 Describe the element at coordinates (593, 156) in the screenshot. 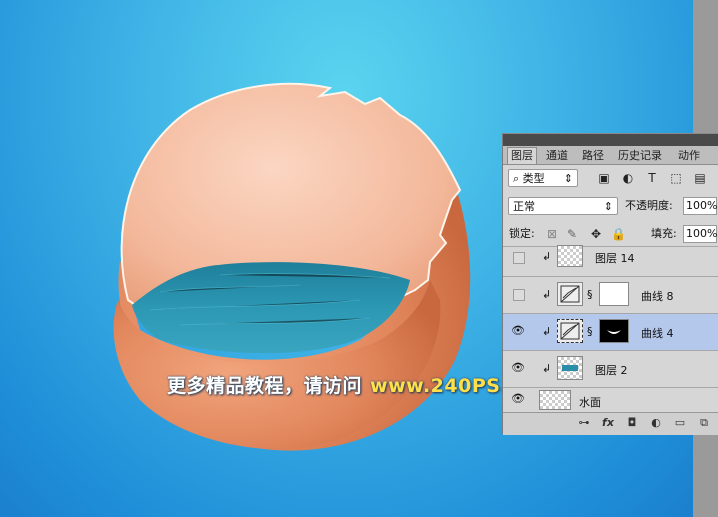

I see `tab-paths: 路径` at that location.